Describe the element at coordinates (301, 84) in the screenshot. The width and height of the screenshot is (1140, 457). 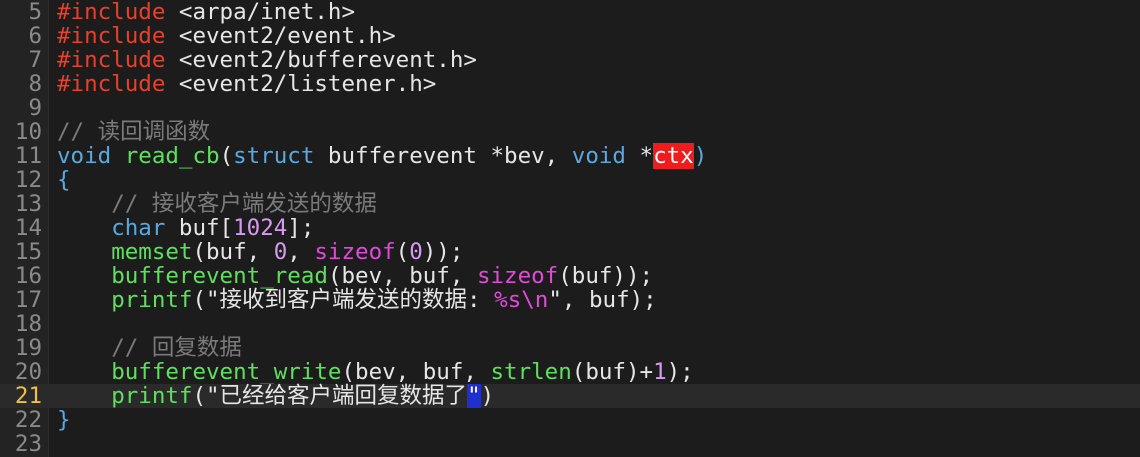
I see `code-token: <event2/listener.h>` at that location.